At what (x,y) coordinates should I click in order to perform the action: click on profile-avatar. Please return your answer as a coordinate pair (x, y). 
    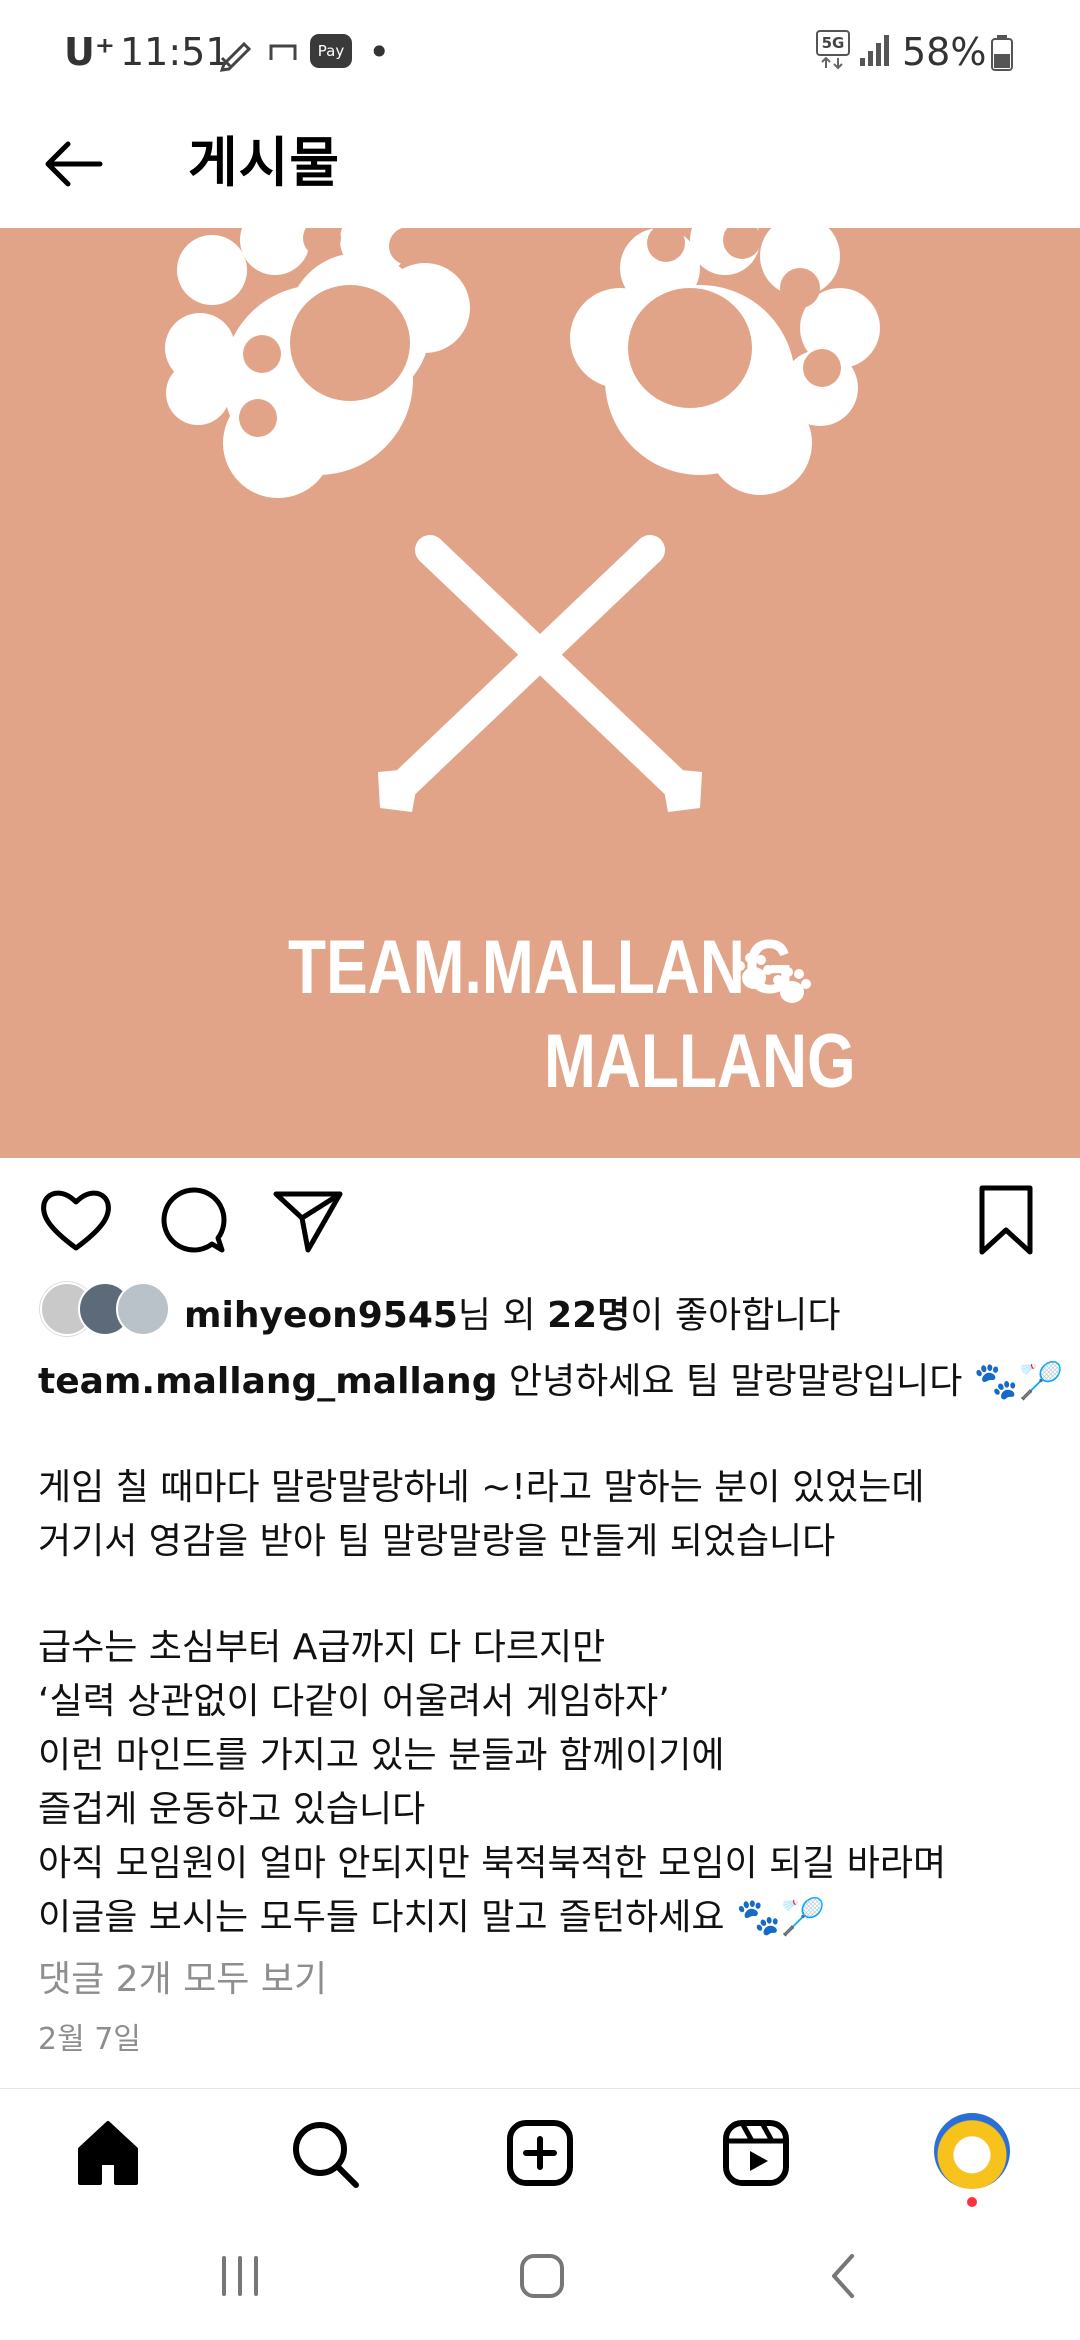
    Looking at the image, I should click on (972, 2151).